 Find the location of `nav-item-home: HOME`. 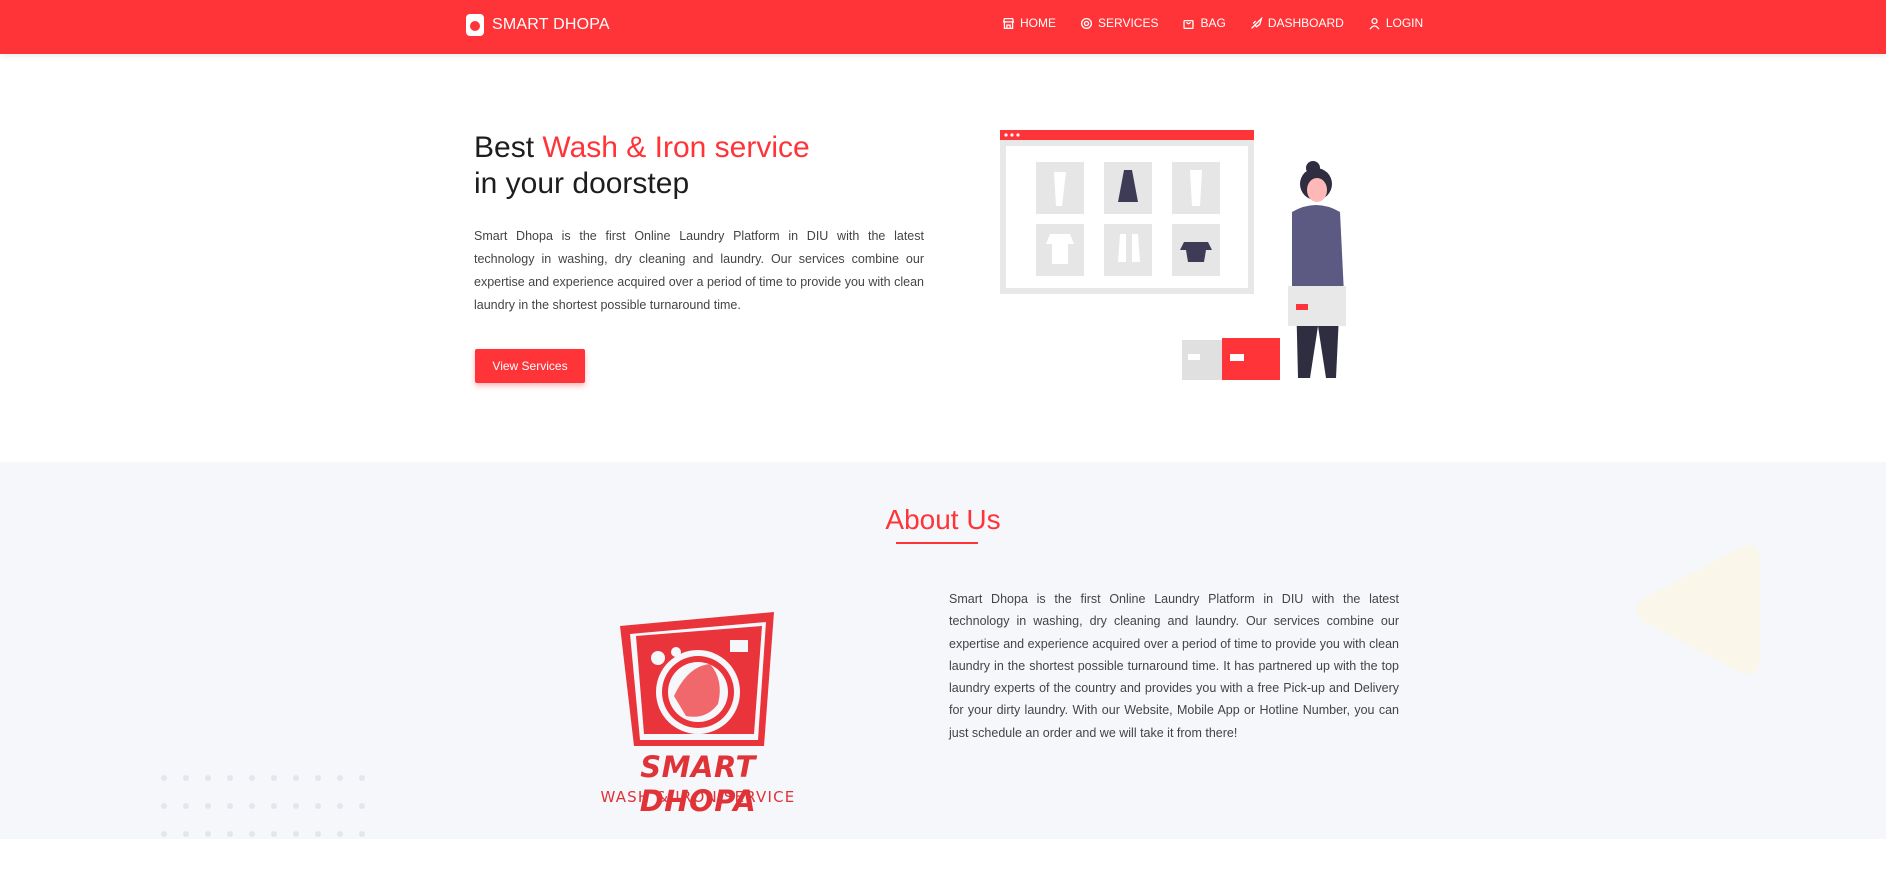

nav-item-home: HOME is located at coordinates (1029, 23).